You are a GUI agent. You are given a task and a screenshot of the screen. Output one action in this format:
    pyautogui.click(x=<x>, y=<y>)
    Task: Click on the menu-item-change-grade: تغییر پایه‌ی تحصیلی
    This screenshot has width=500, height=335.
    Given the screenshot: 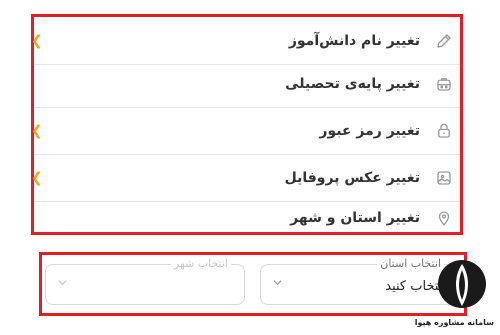 What is the action you would take?
    pyautogui.click(x=247, y=83)
    